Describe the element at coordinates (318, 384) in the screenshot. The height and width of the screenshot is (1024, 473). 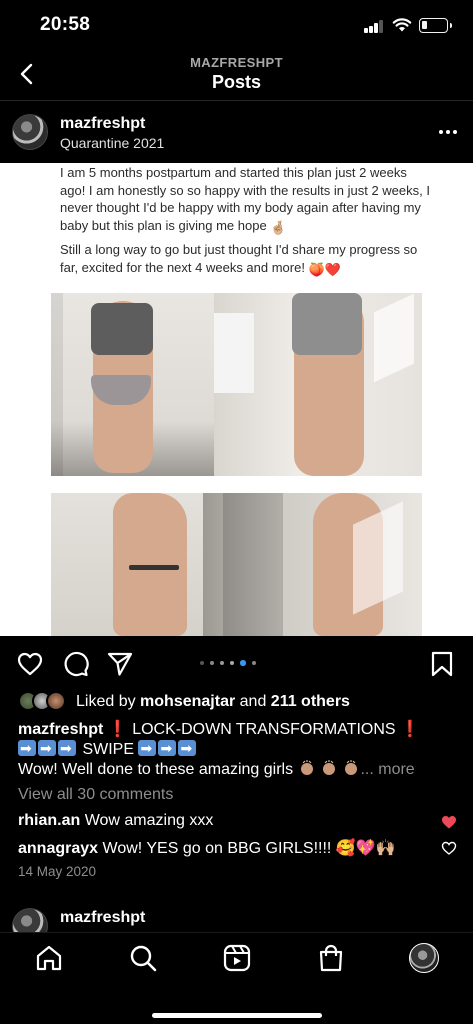
I see `progress-photo-front-after` at that location.